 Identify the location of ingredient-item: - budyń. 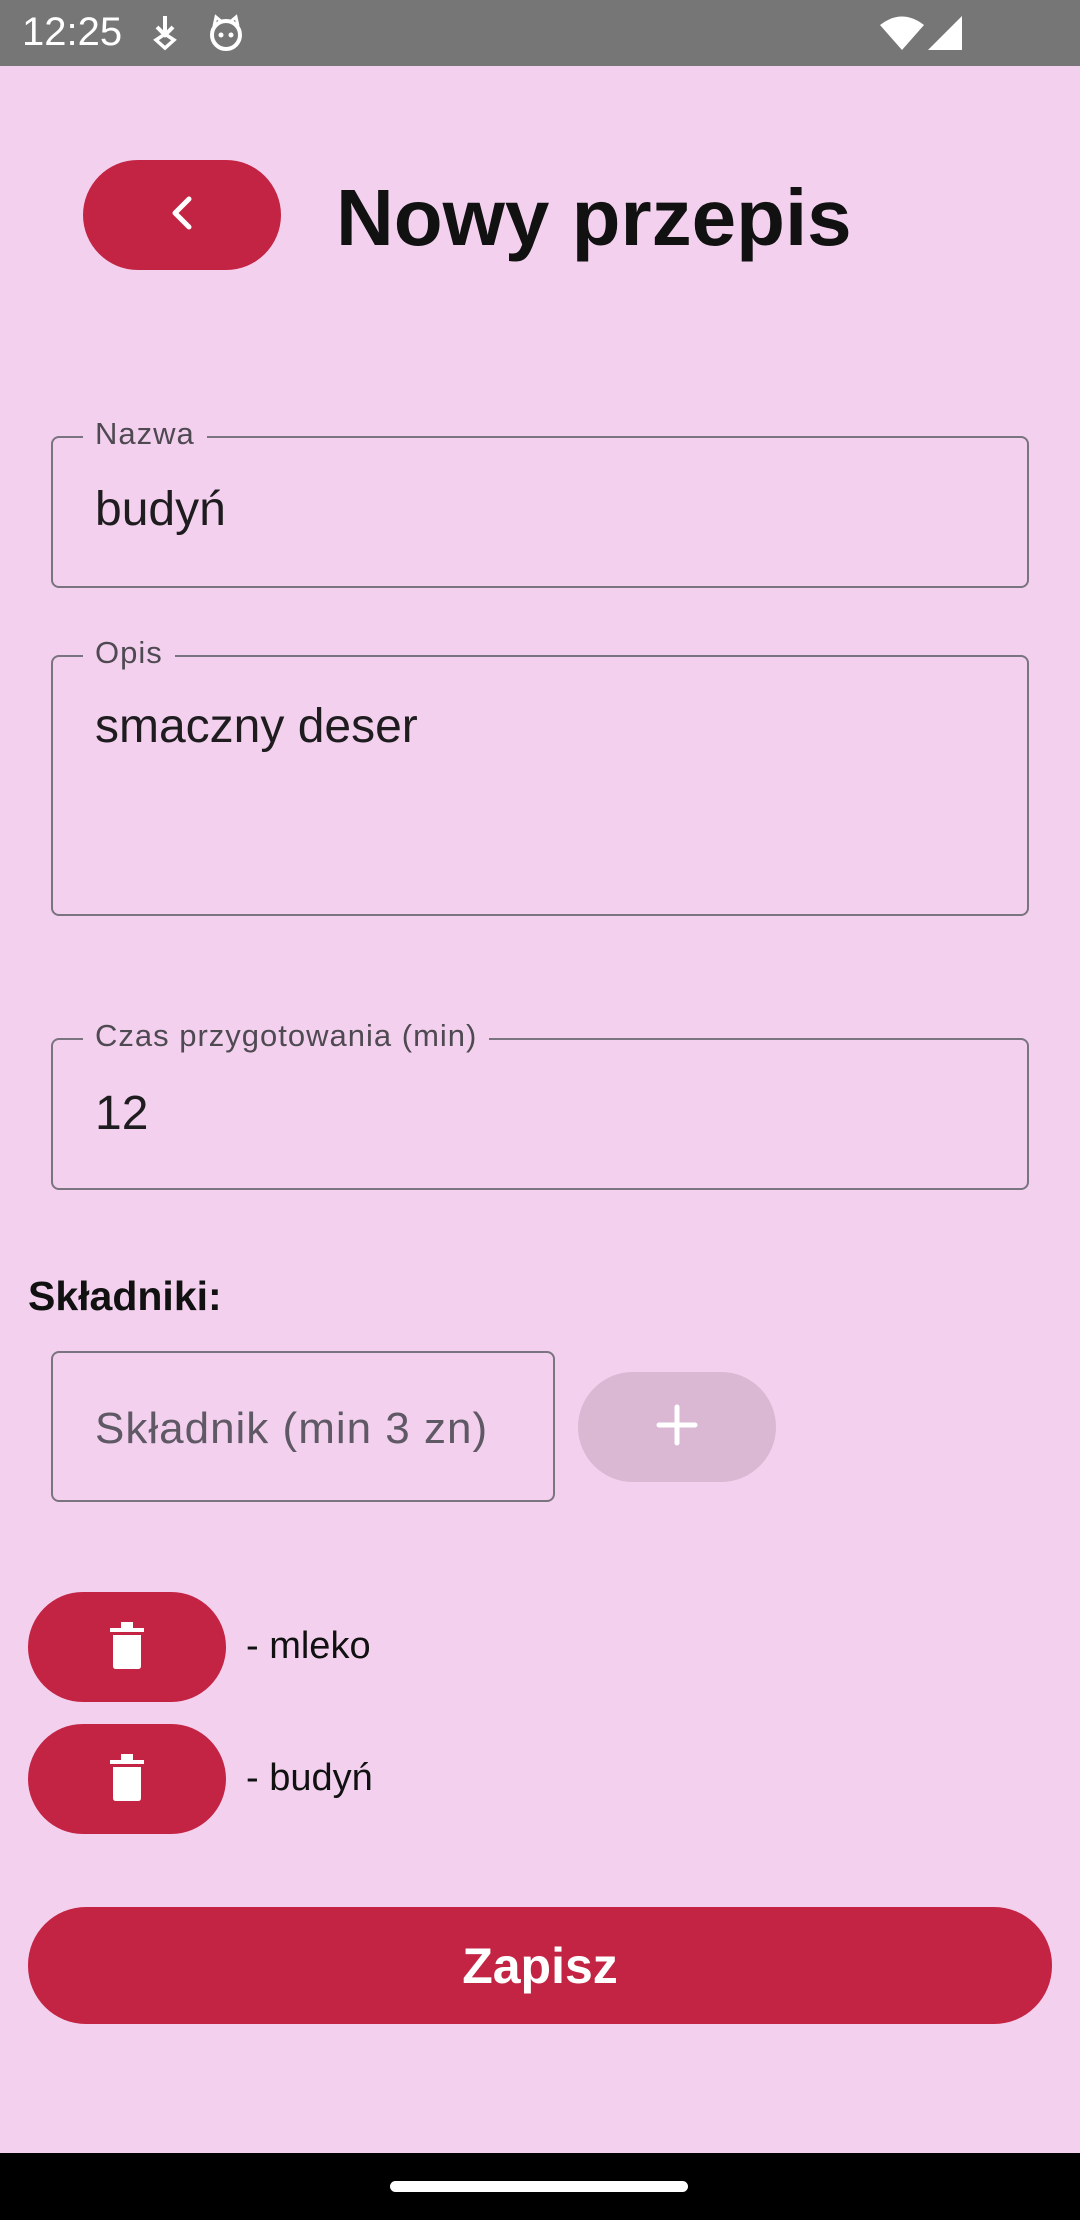
(309, 1778).